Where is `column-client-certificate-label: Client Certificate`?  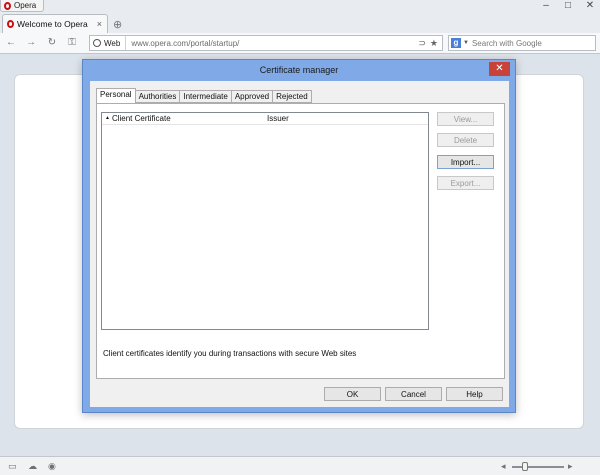 column-client-certificate-label: Client Certificate is located at coordinates (141, 118).